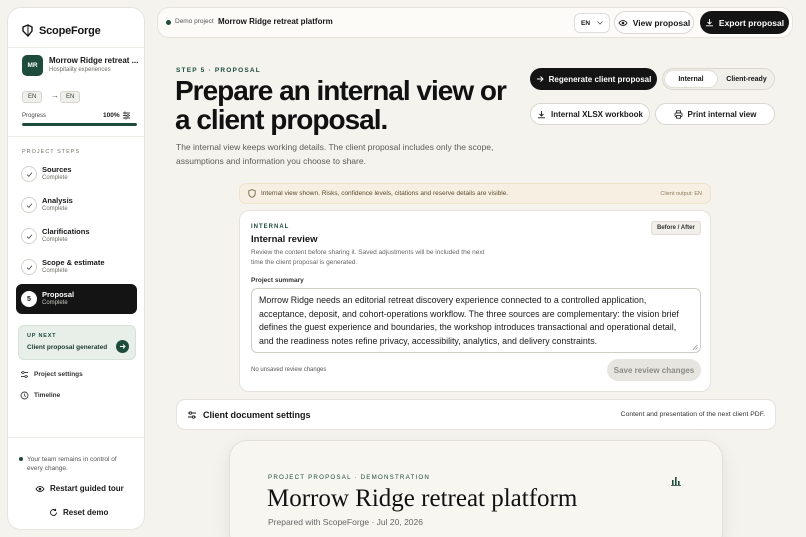  Describe the element at coordinates (51, 152) in the screenshot. I see `steps-heading: PROJECT STEPS` at that location.